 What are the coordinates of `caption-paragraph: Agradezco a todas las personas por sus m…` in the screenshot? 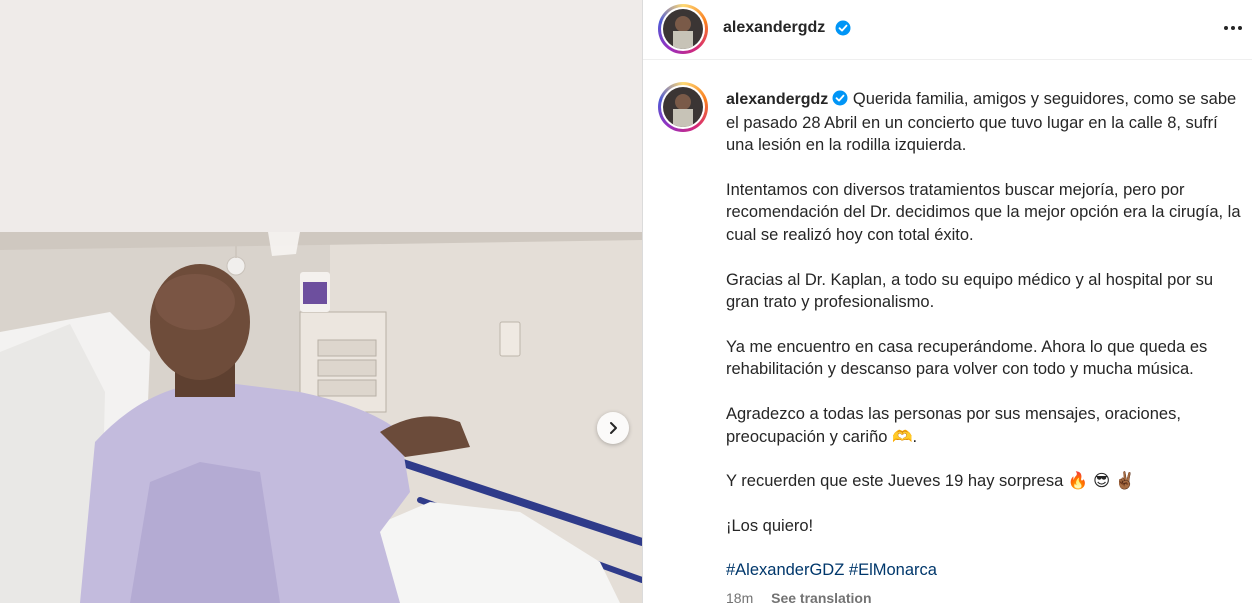 It's located at (953, 425).